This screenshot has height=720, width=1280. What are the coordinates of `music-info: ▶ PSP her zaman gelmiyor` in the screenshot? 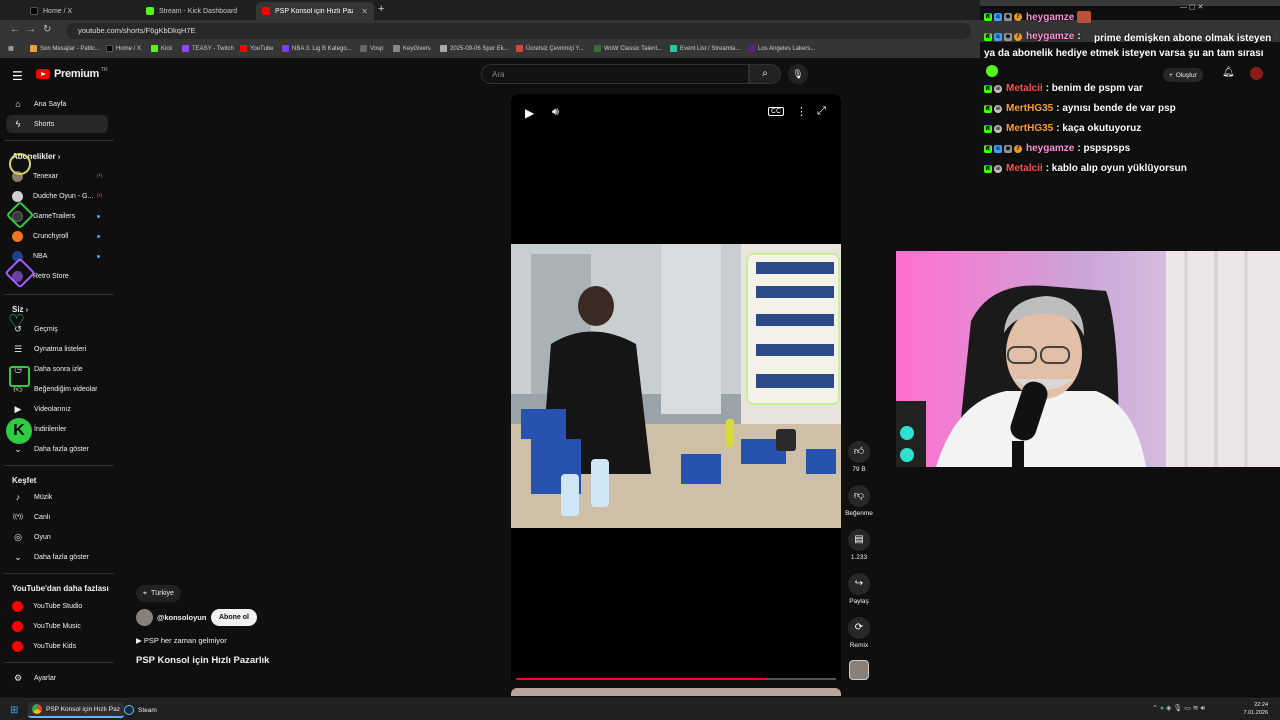 It's located at (181, 640).